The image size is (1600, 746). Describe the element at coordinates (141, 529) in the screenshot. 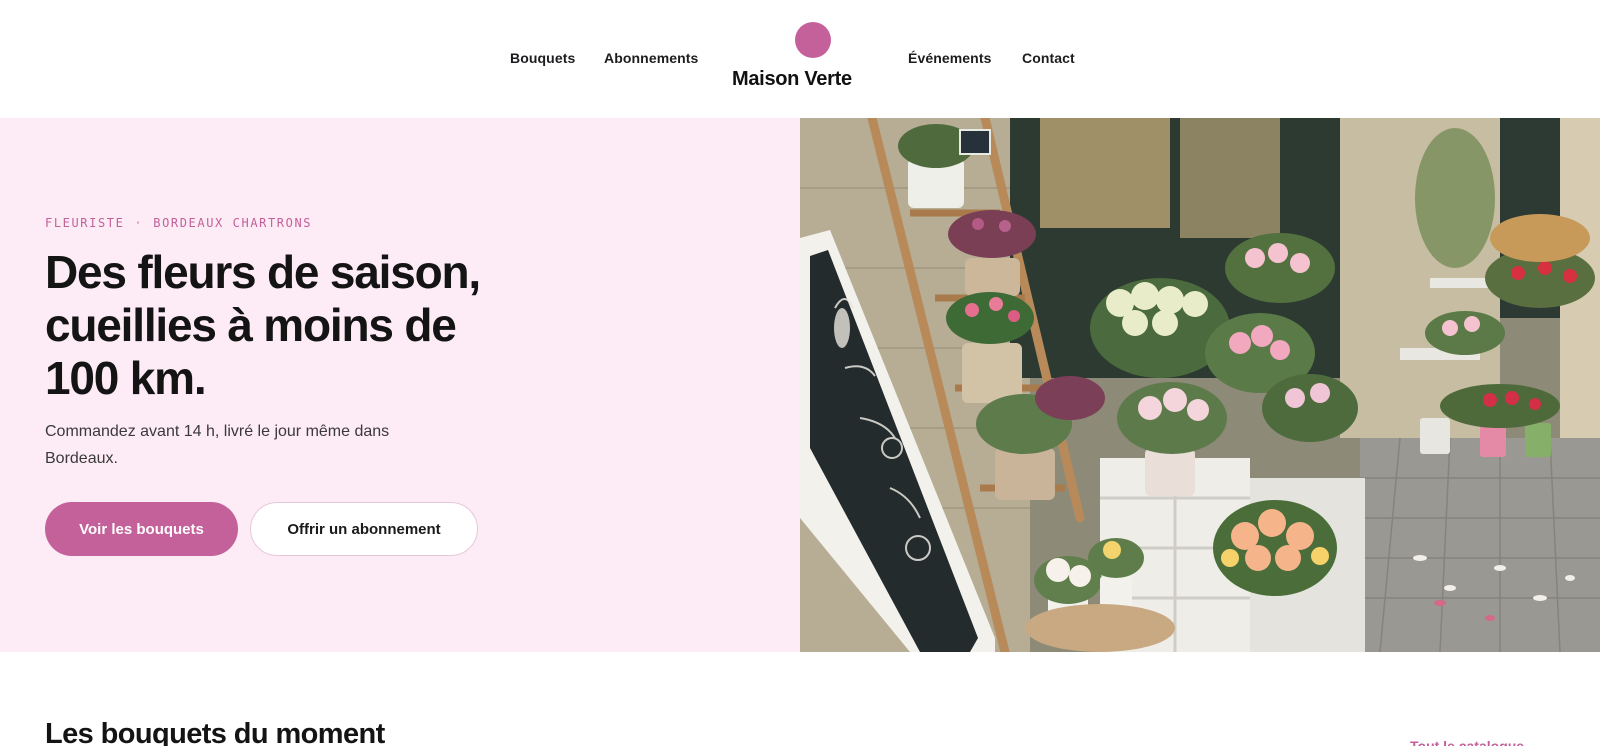

I see `view-bouquets-button: Voir les bouquets` at that location.